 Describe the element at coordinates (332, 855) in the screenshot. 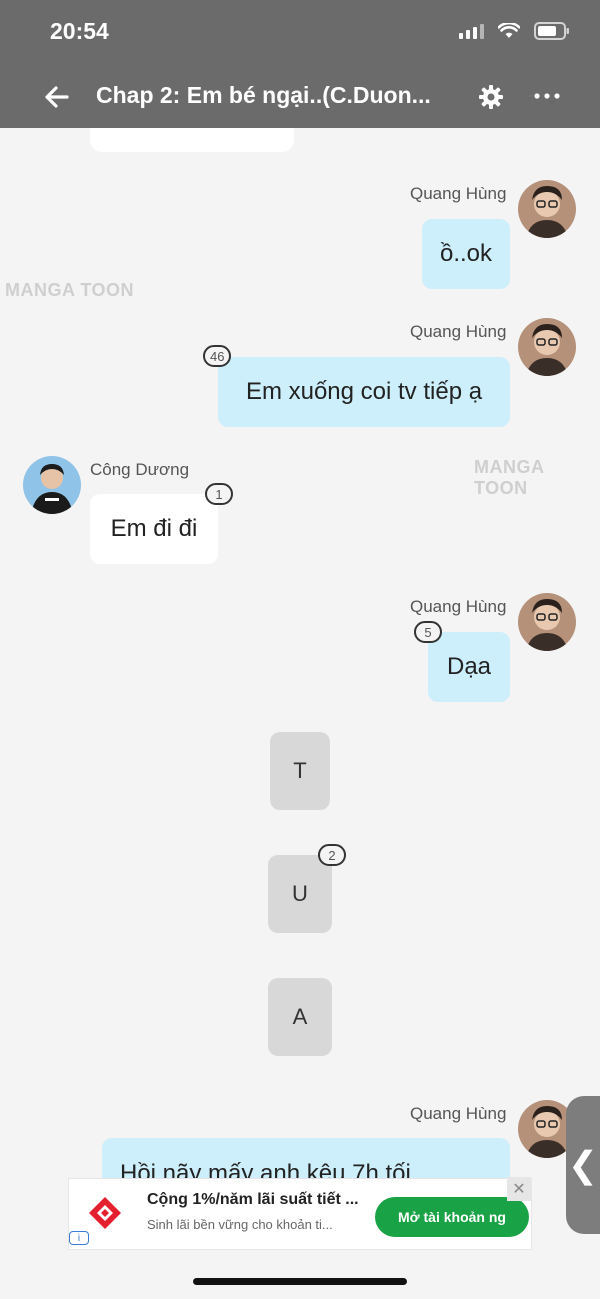

I see `comment-count-badge: 2` at that location.